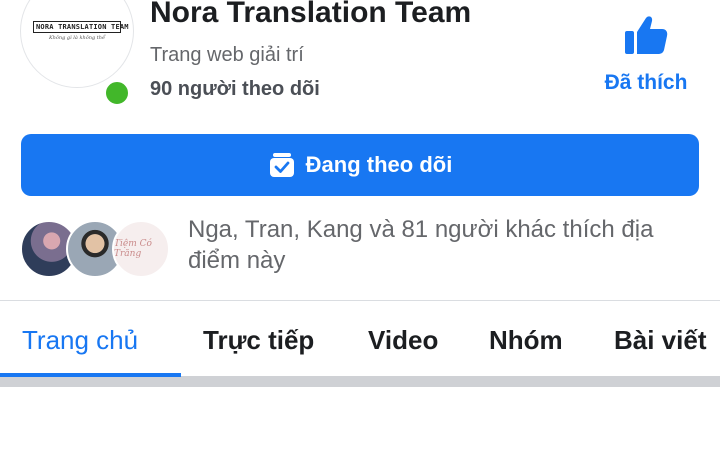 The width and height of the screenshot is (720, 454). What do you see at coordinates (117, 93) in the screenshot?
I see `online-status-indicator` at bounding box center [117, 93].